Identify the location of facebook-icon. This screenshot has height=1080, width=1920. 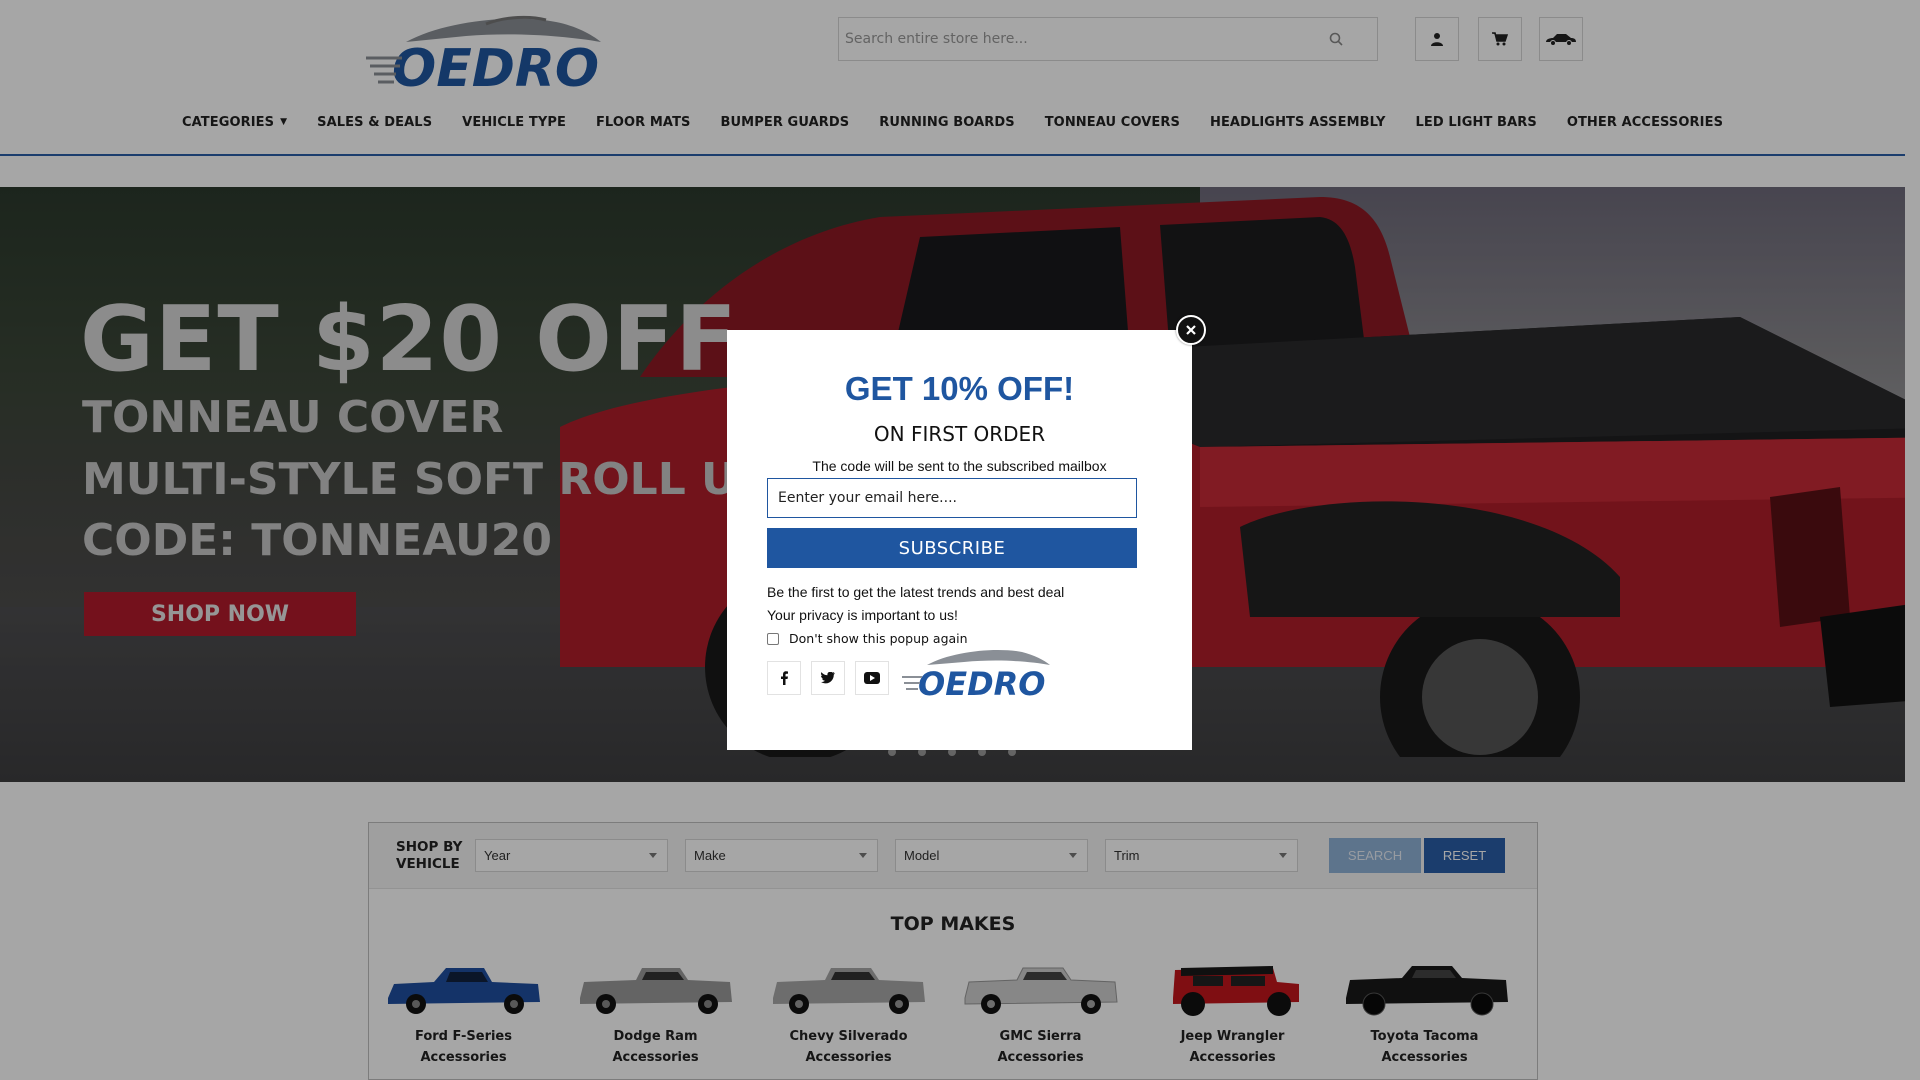
(784, 678).